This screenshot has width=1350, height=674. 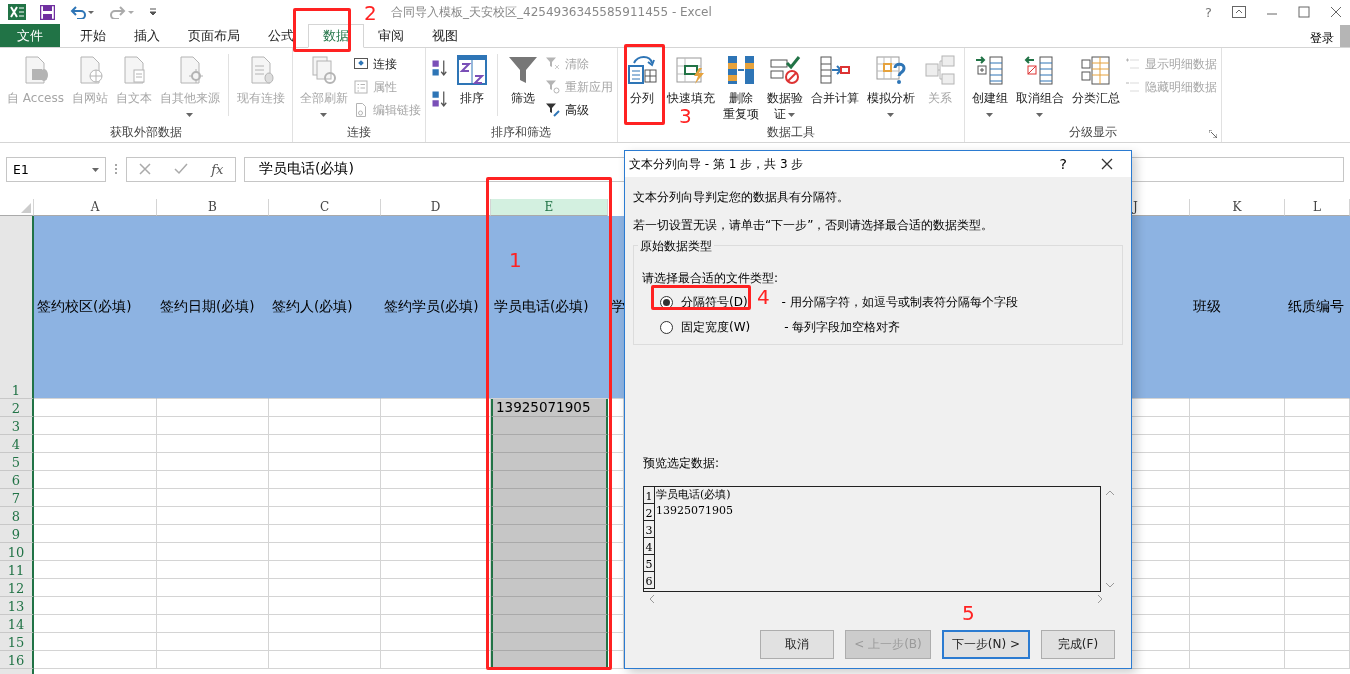 I want to click on row-header: 4, so click(x=17, y=444).